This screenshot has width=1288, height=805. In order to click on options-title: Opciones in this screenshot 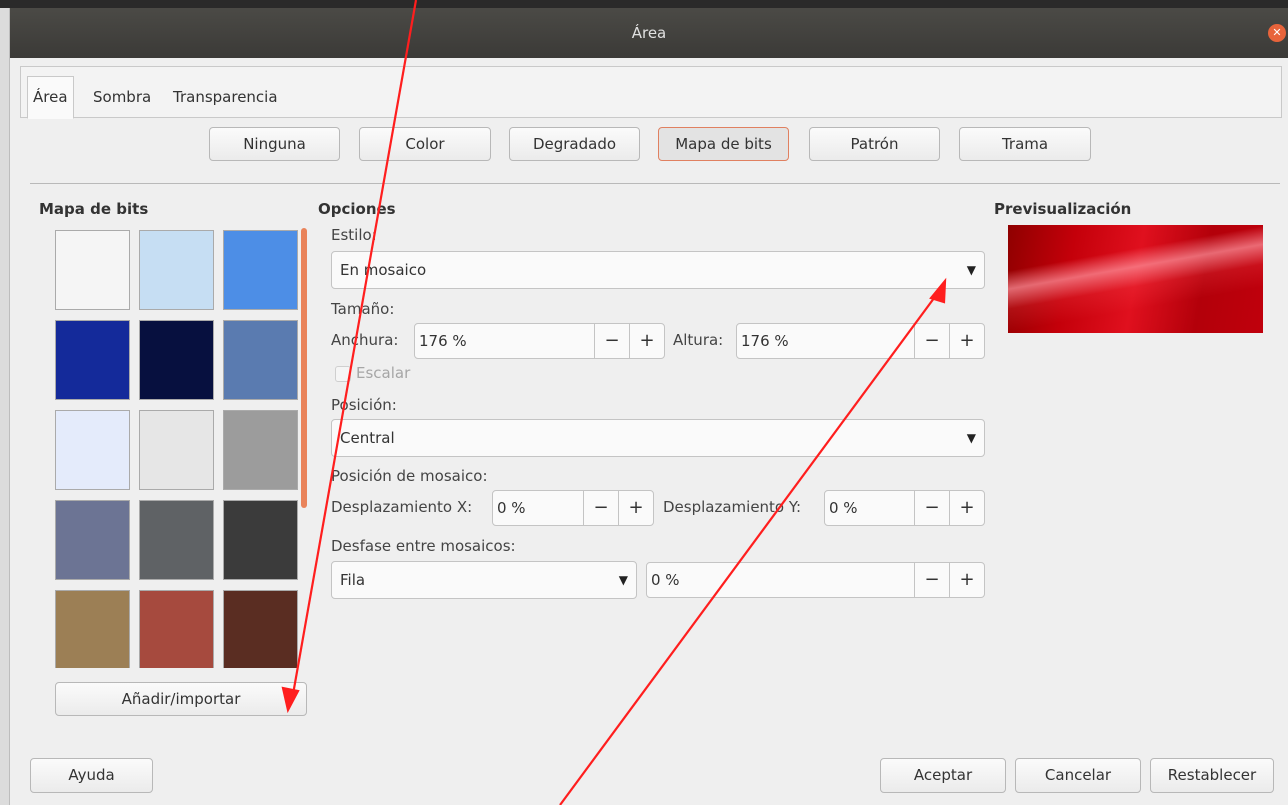, I will do `click(357, 209)`.